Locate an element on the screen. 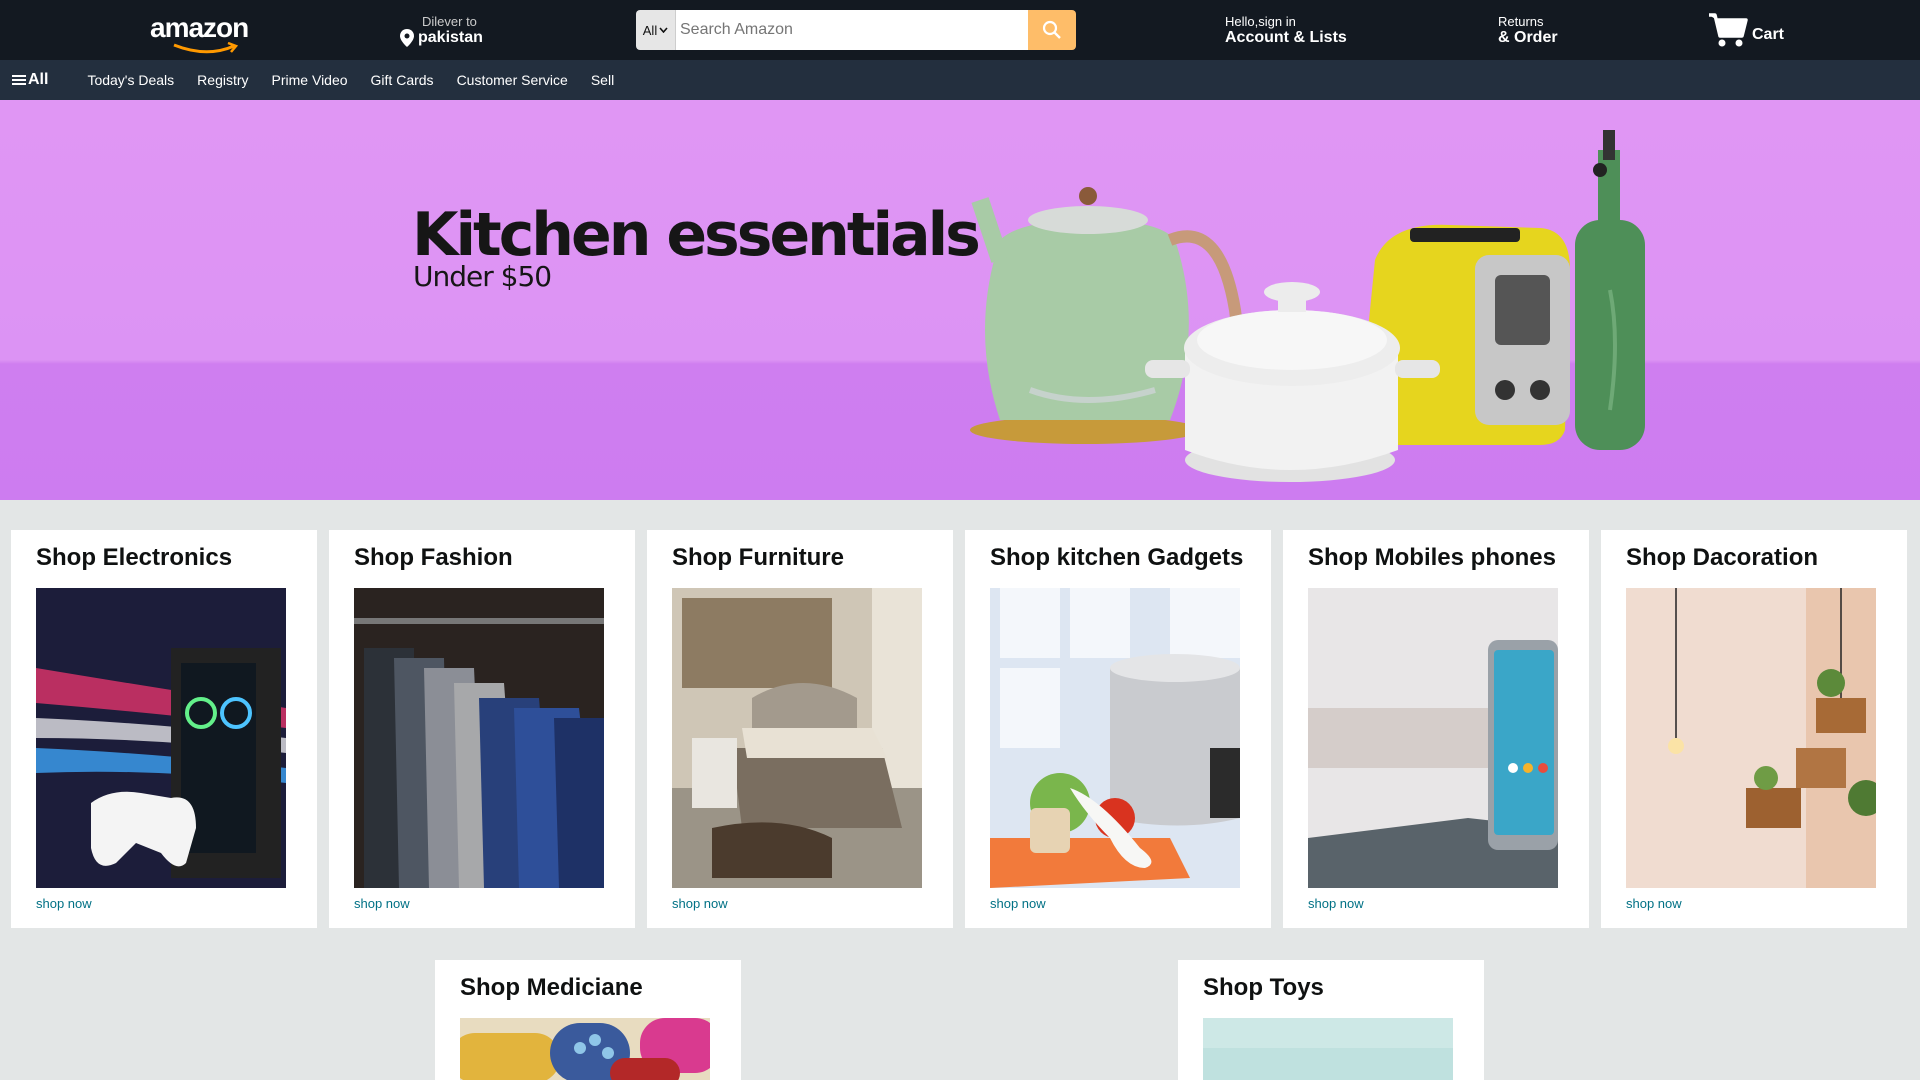  decoration-image is located at coordinates (1751, 738).